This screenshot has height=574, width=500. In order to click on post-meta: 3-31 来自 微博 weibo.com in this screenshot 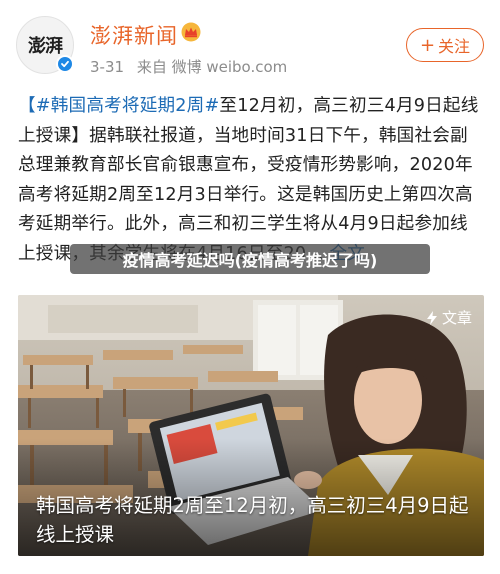, I will do `click(192, 66)`.